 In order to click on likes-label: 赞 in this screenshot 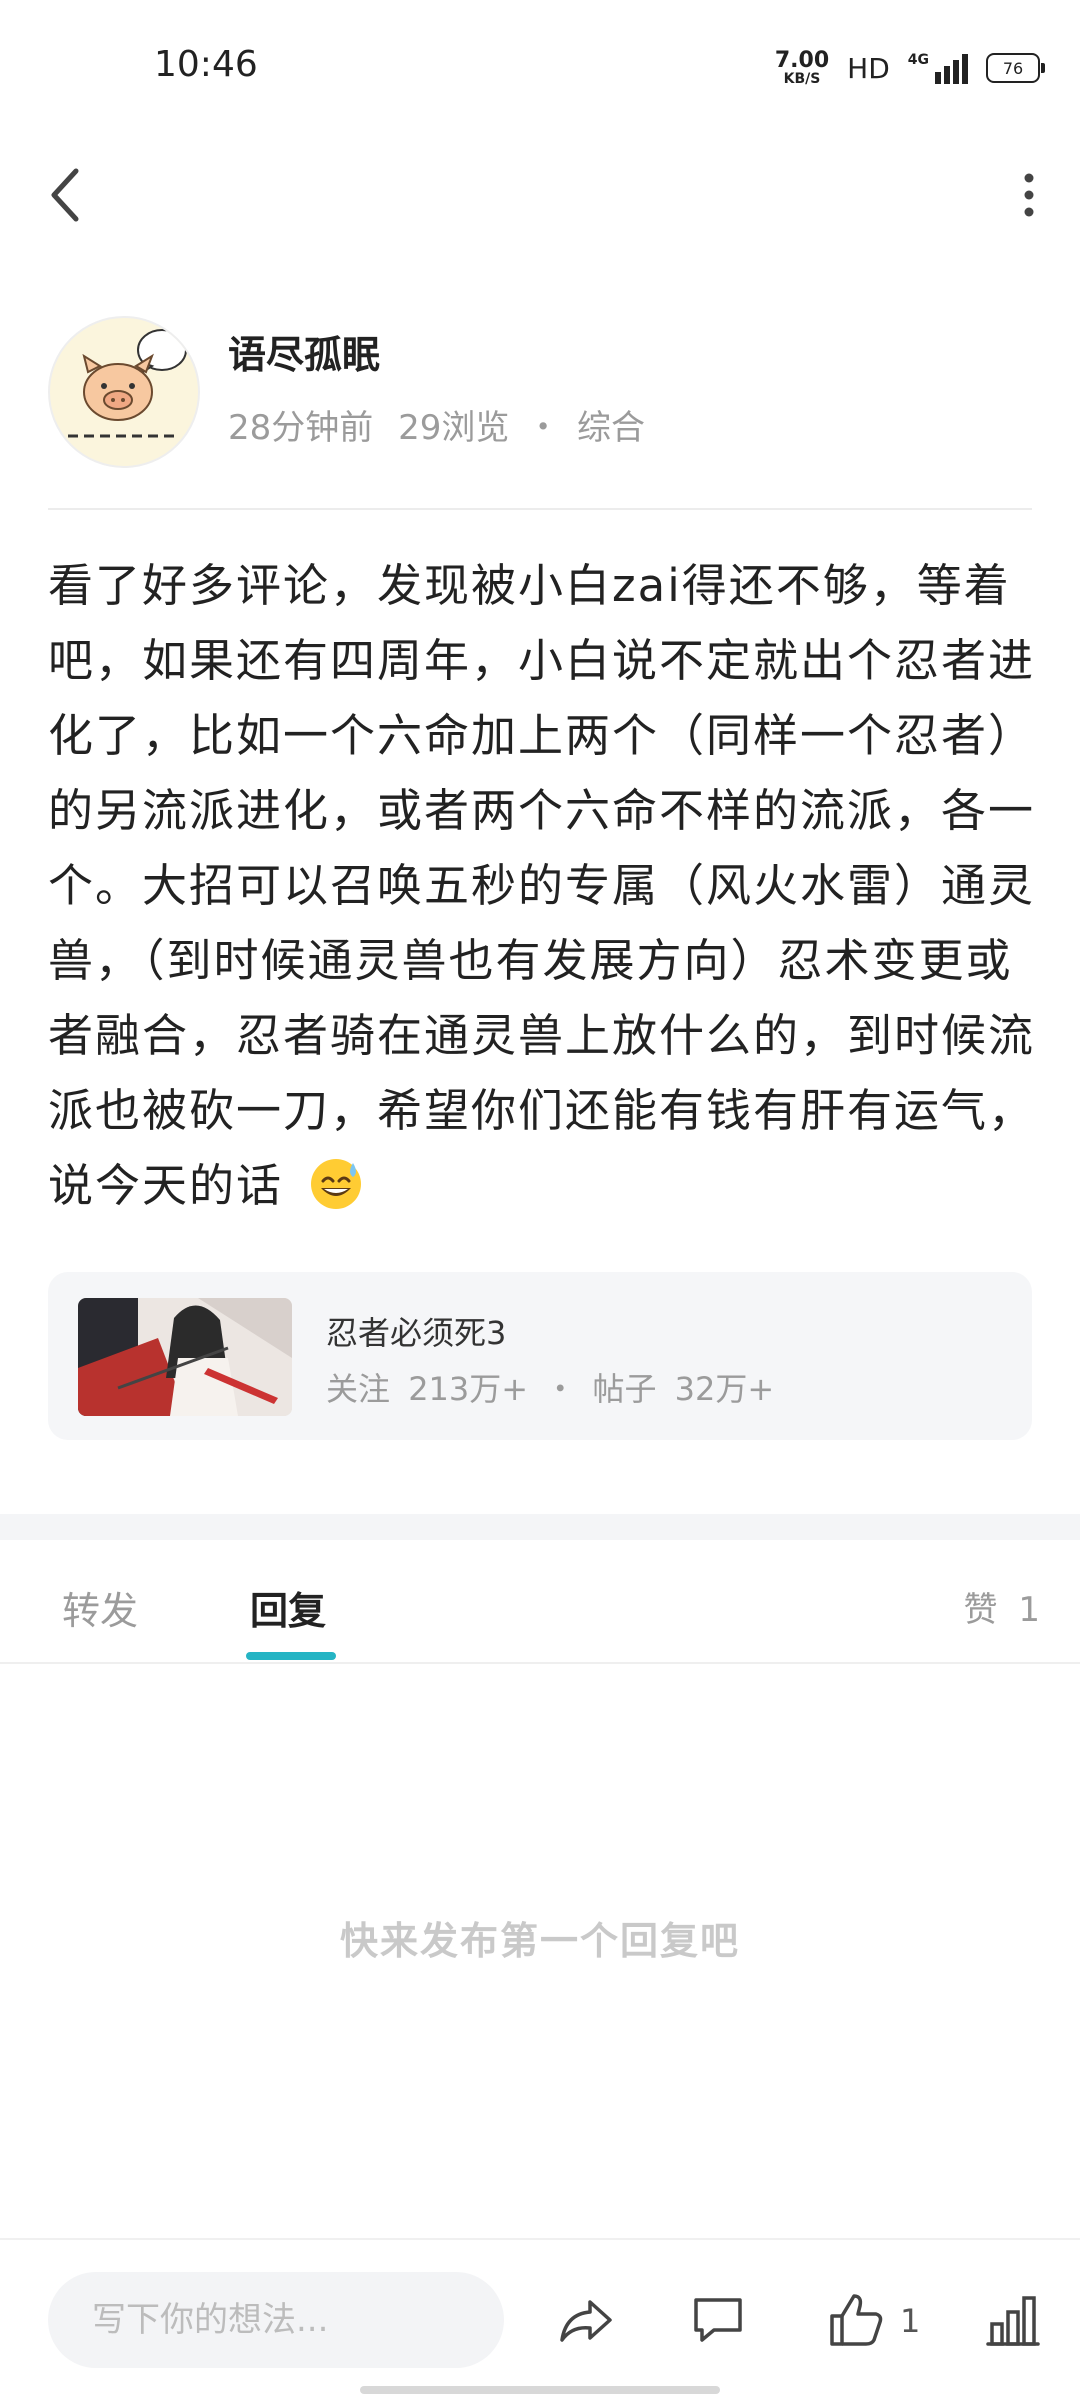, I will do `click(980, 1610)`.